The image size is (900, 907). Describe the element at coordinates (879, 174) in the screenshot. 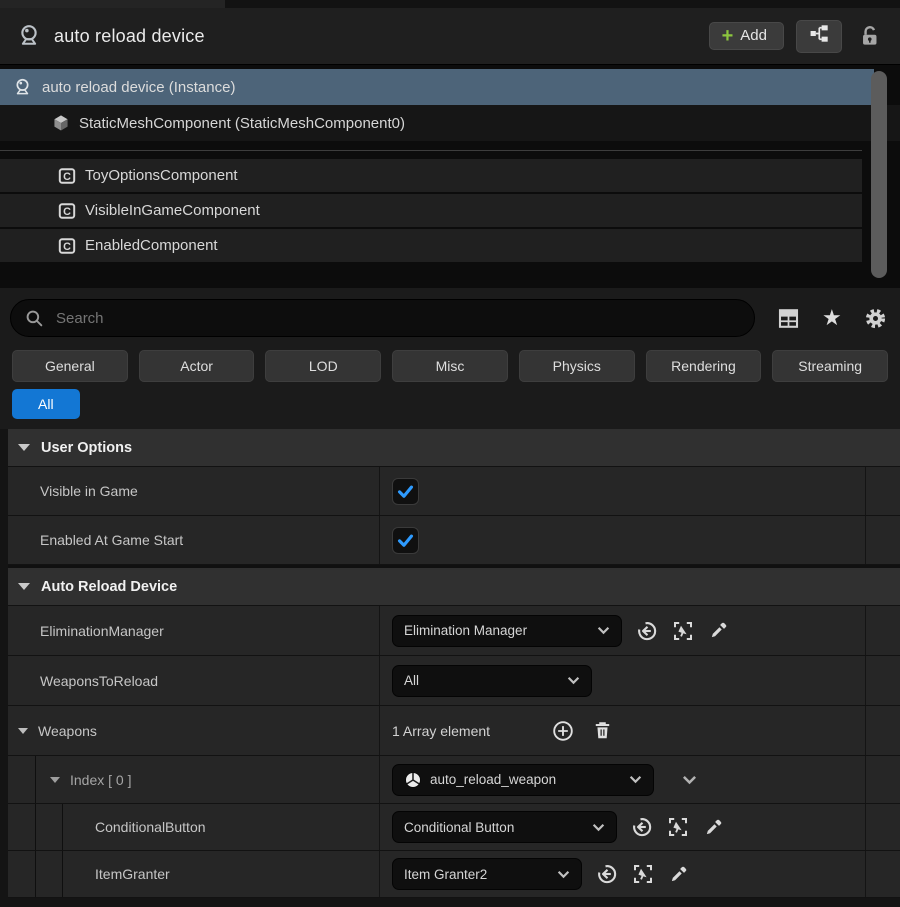

I see `tree-scrollbar` at that location.